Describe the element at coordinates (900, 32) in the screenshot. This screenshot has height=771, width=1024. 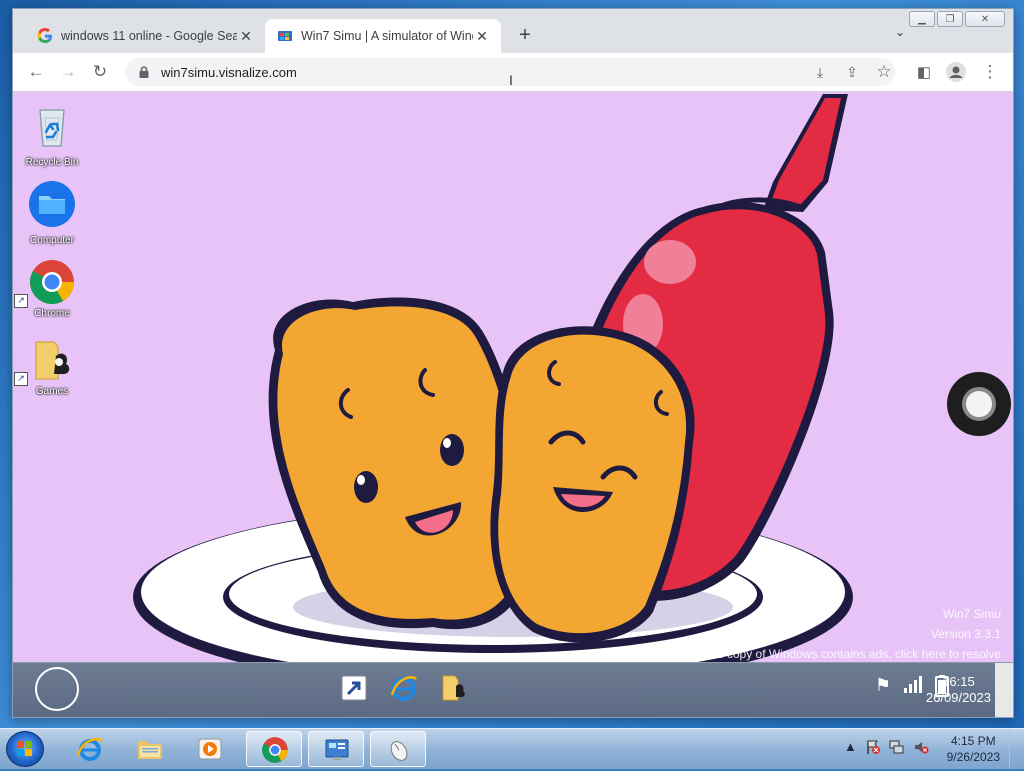
I see `tab-search-chevron-icon: ⌄` at that location.